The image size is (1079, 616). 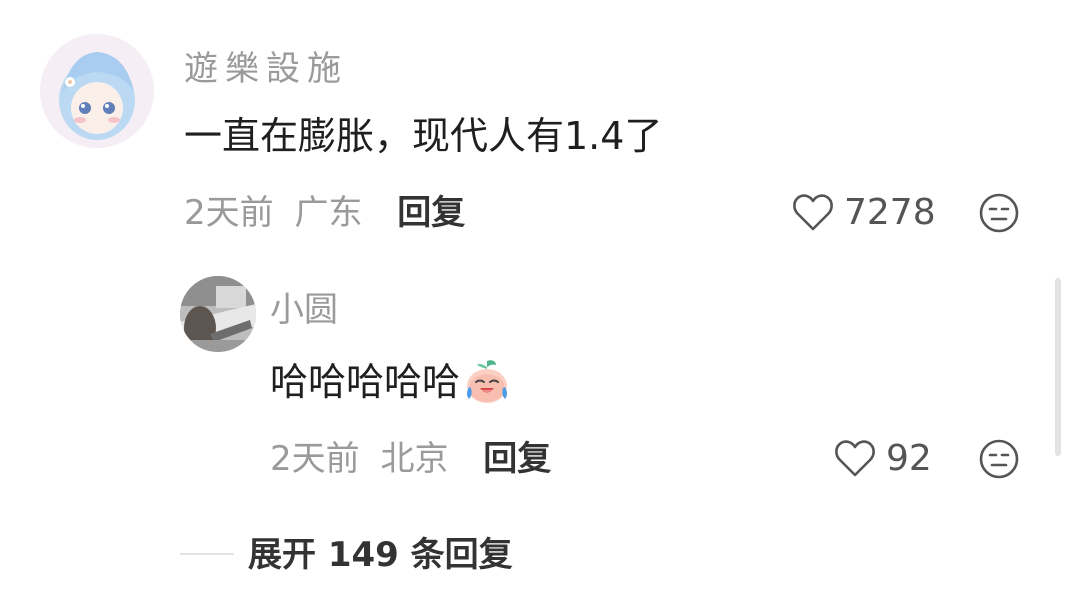 I want to click on reply-dislike-button, so click(x=999, y=459).